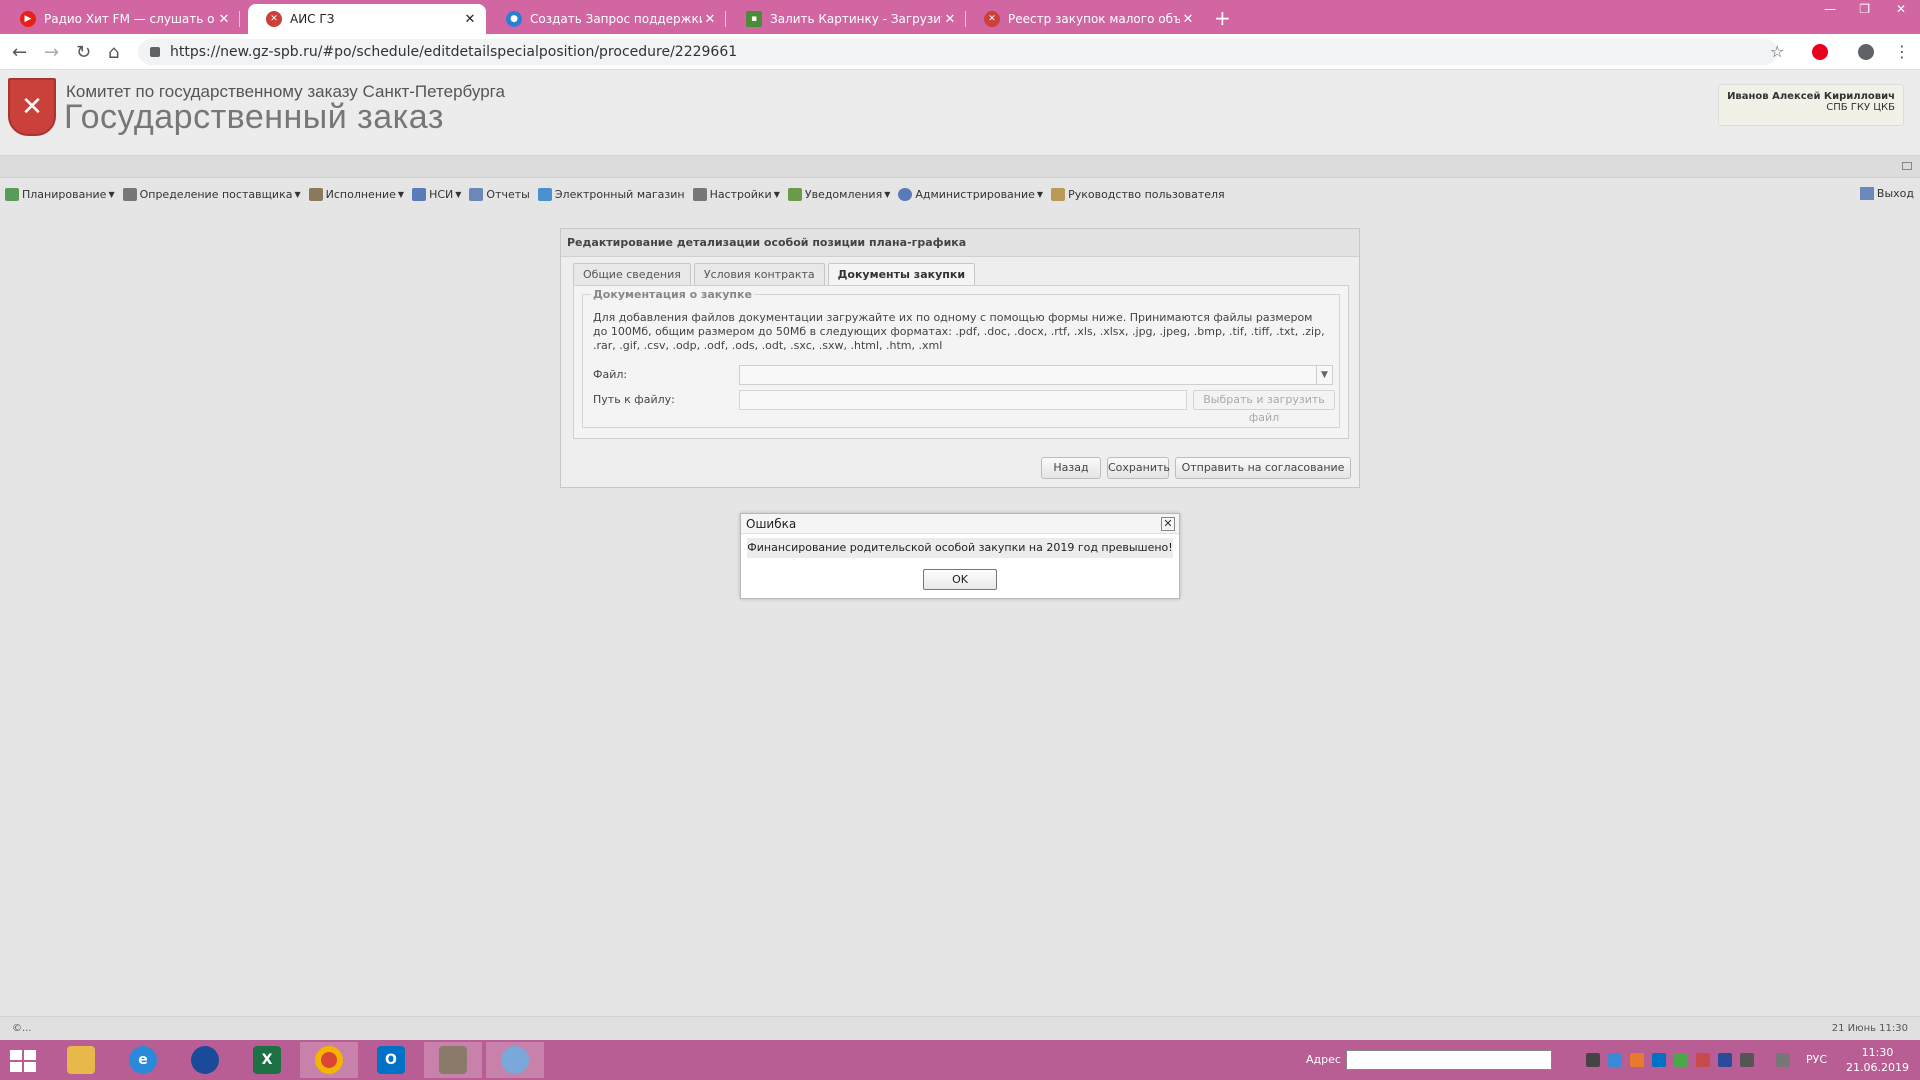 The image size is (1920, 1080). Describe the element at coordinates (1681, 1060) in the screenshot. I see `tray-shield-icon` at that location.